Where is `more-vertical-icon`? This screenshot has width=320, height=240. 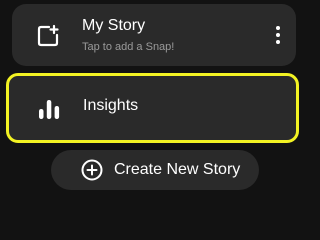
more-vertical-icon is located at coordinates (278, 28).